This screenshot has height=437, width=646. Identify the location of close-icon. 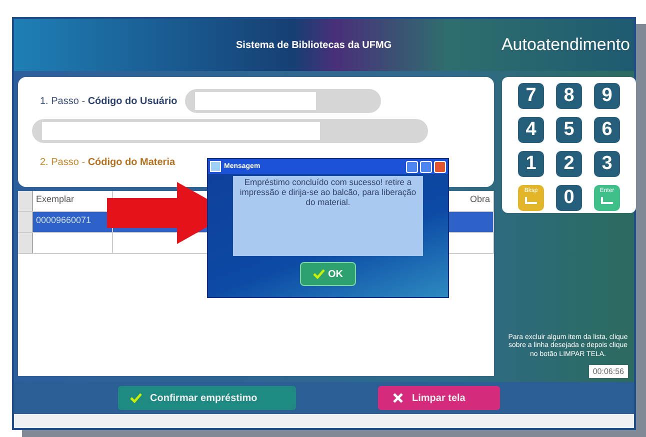
(398, 398).